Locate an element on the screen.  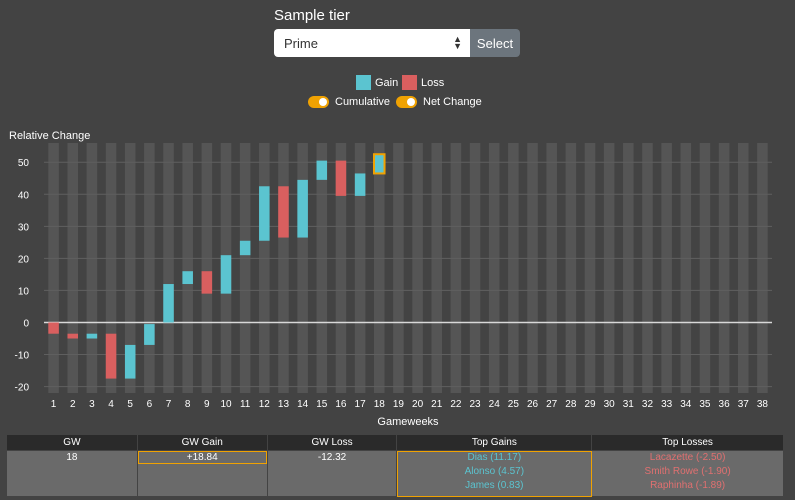
x-tick-label: 4 is located at coordinates (111, 404).